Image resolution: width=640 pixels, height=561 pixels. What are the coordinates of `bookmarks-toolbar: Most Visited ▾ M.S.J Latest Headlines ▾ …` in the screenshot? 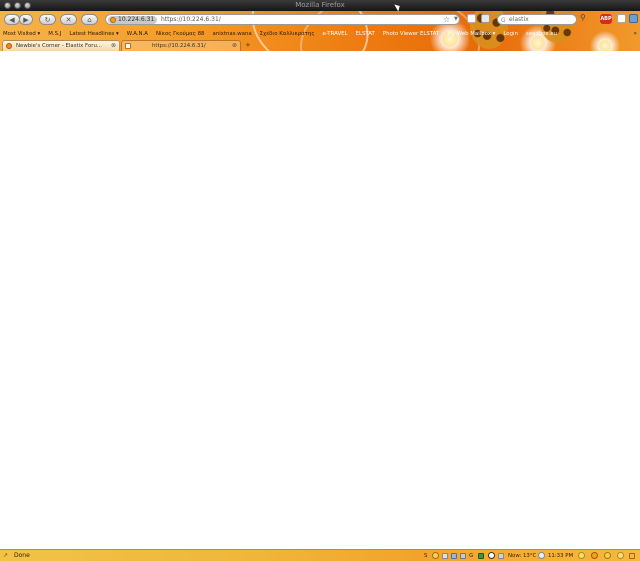 It's located at (320, 34).